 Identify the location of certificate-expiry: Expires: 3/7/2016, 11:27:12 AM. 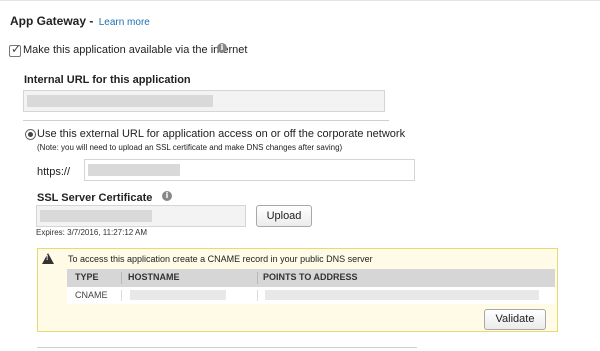
(92, 232).